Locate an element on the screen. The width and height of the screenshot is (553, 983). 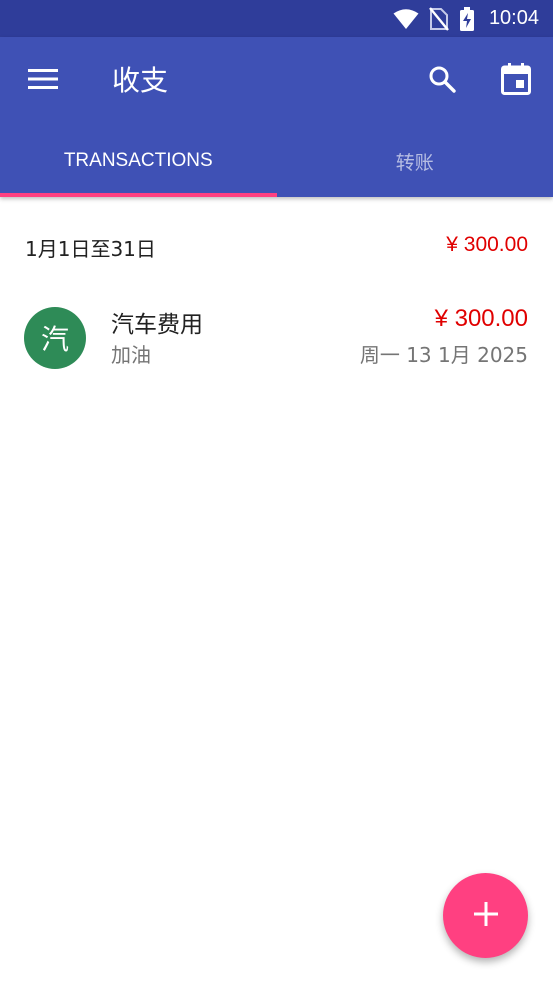
tab-label: TRANSACTIONS is located at coordinates (138, 160).